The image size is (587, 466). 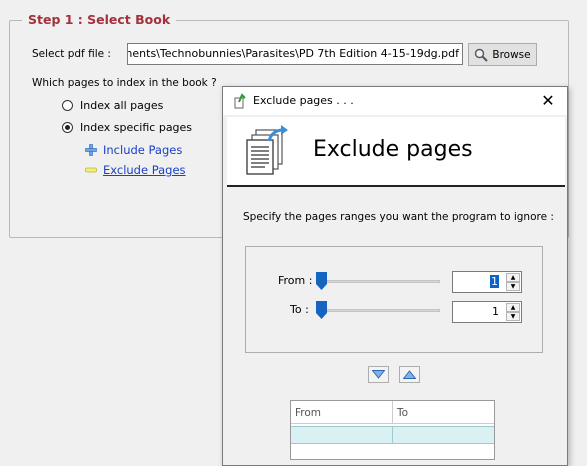 What do you see at coordinates (511, 54) in the screenshot?
I see `browse-label: Browse` at bounding box center [511, 54].